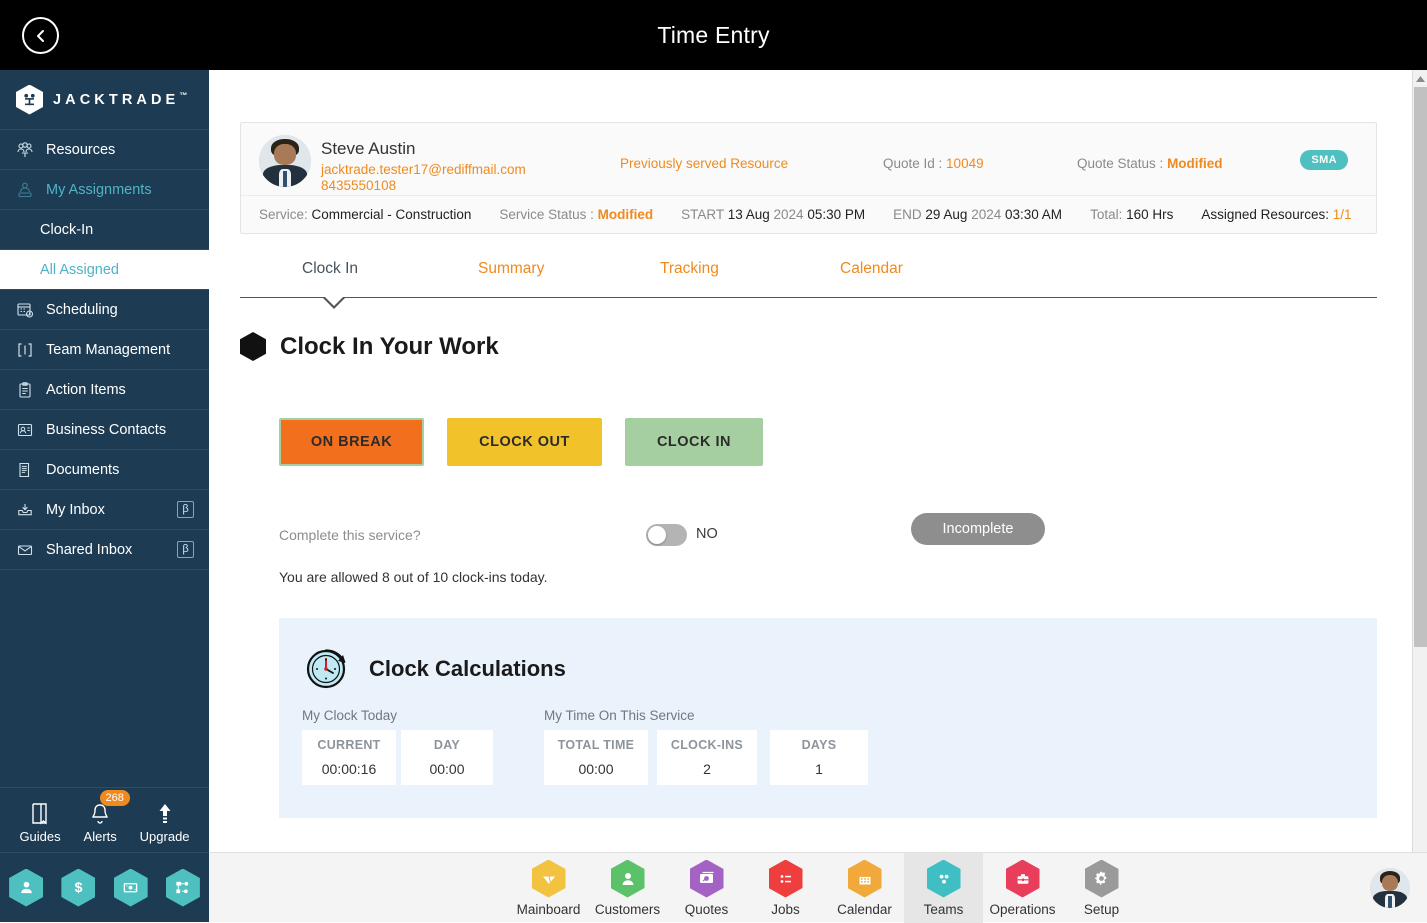 The width and height of the screenshot is (1427, 923). What do you see at coordinates (24, 469) in the screenshot?
I see `document-icon` at bounding box center [24, 469].